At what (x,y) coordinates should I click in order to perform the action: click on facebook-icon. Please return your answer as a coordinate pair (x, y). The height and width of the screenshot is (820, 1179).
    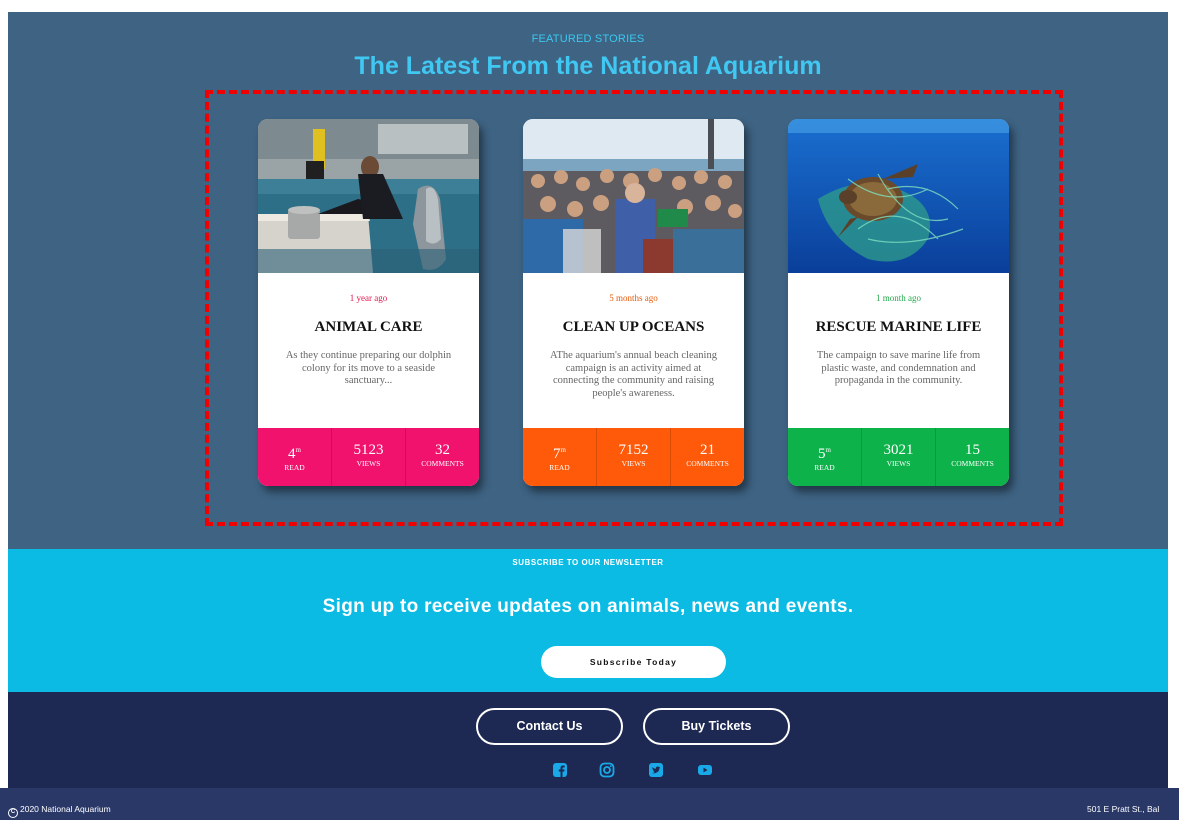
    Looking at the image, I should click on (560, 770).